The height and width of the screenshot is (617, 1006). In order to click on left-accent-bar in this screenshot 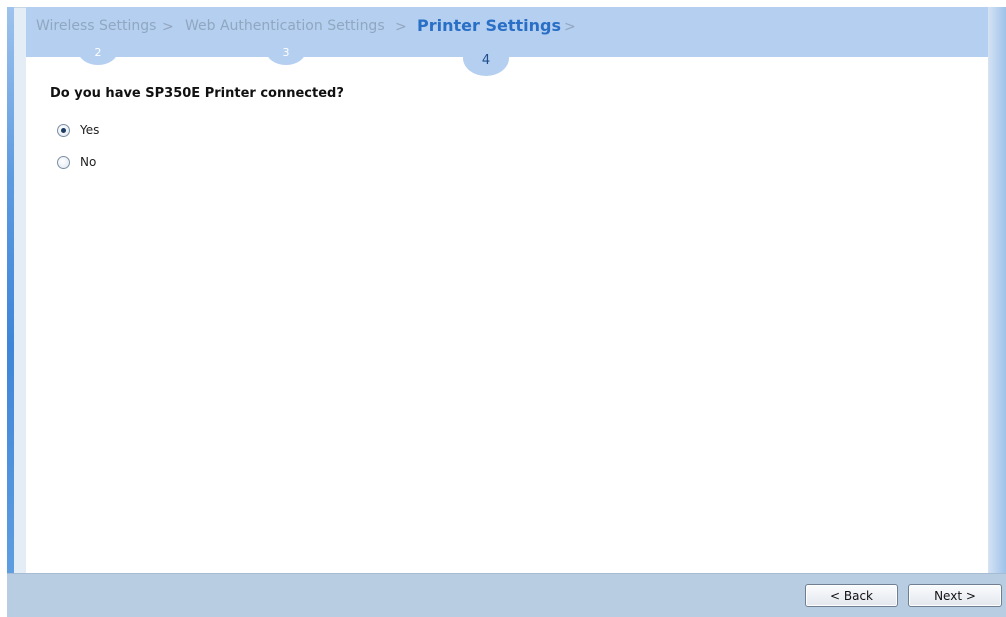, I will do `click(10, 290)`.